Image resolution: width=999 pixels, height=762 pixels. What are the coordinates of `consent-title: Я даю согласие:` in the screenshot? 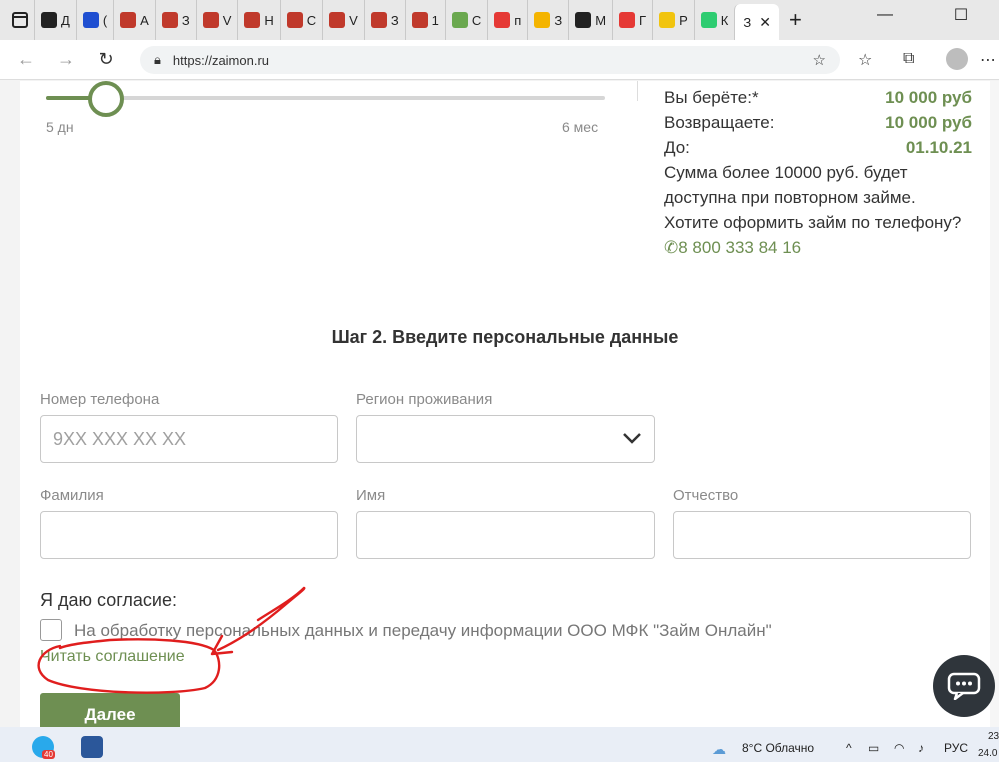 It's located at (108, 600).